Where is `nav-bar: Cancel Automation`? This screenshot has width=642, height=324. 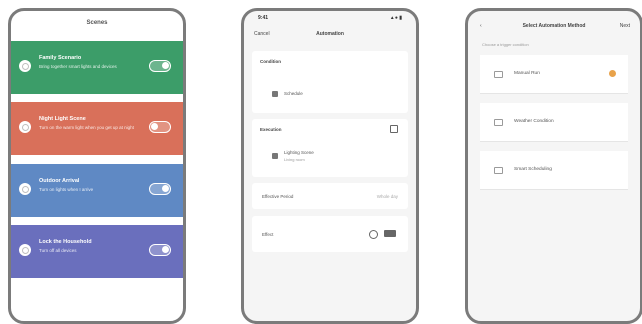 nav-bar: Cancel Automation is located at coordinates (330, 35).